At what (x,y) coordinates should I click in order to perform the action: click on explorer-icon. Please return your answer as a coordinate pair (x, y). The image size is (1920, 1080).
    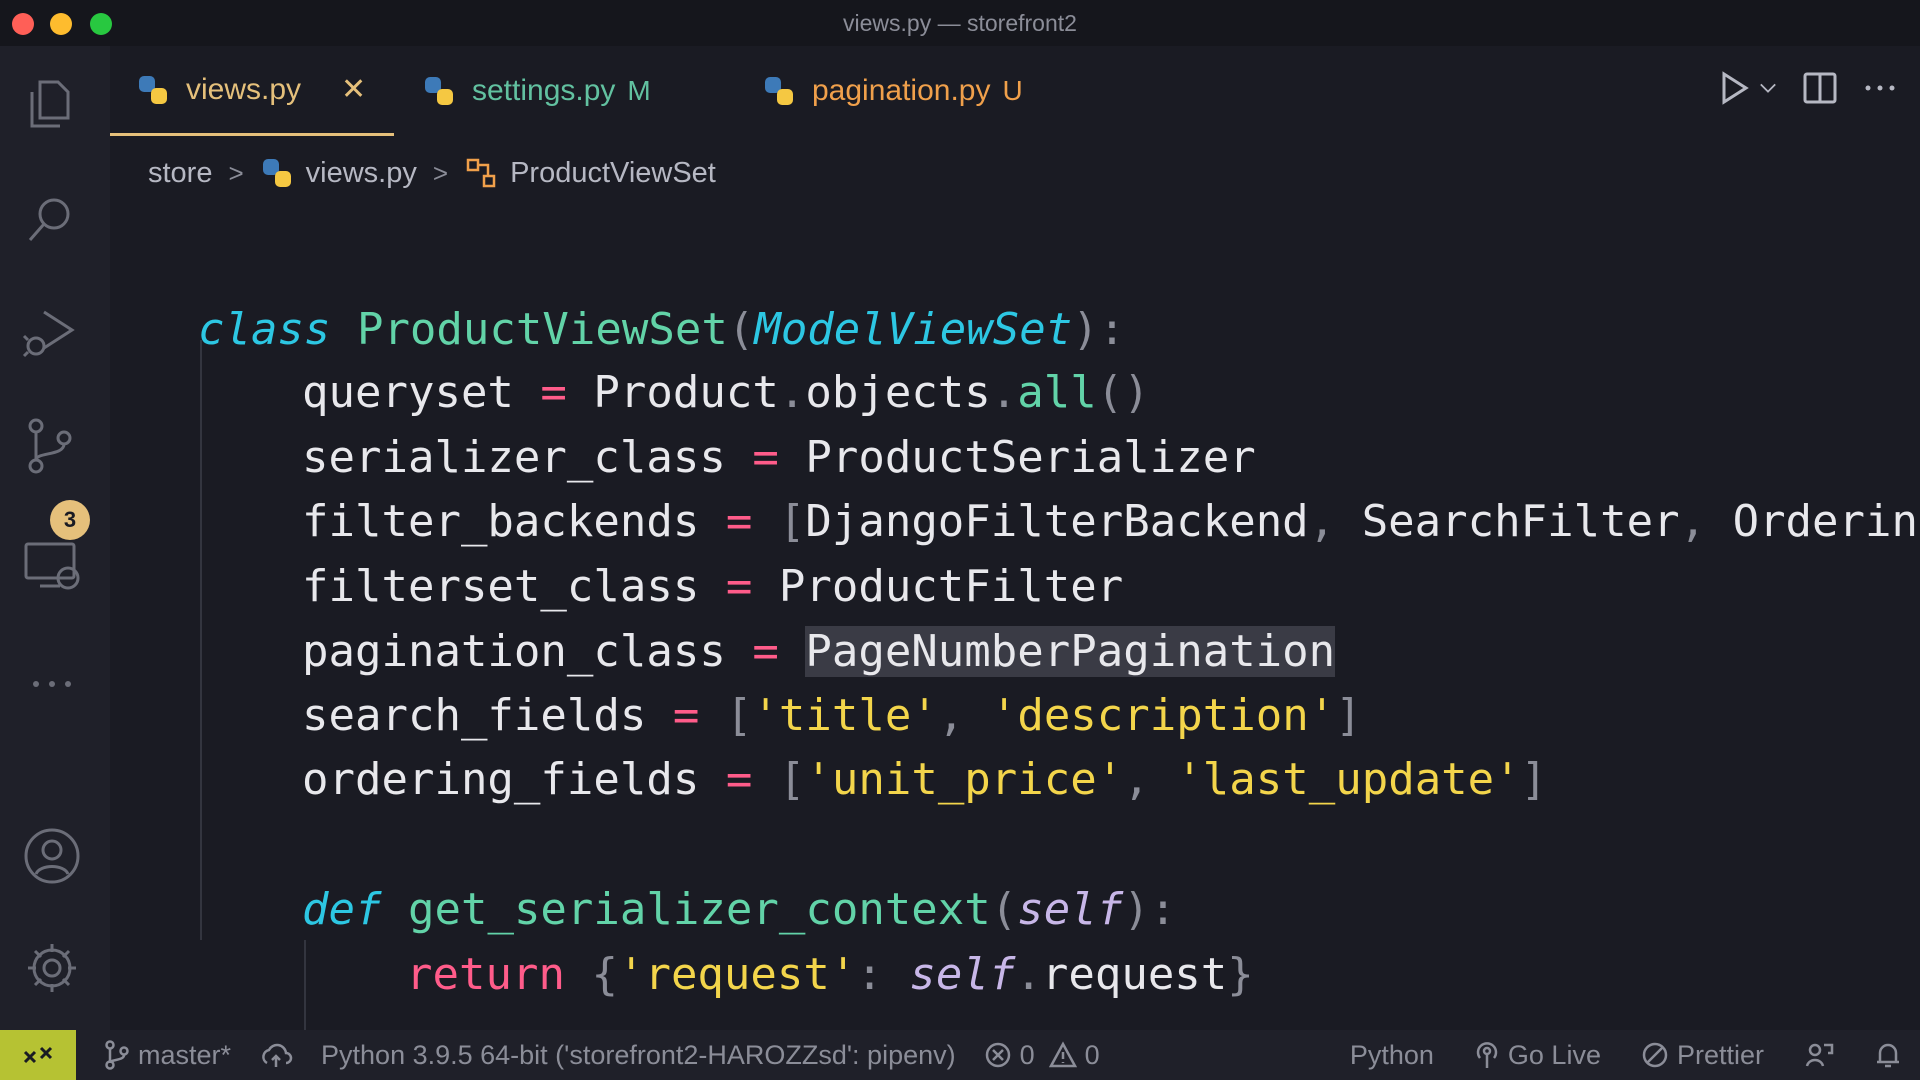
    Looking at the image, I should click on (52, 104).